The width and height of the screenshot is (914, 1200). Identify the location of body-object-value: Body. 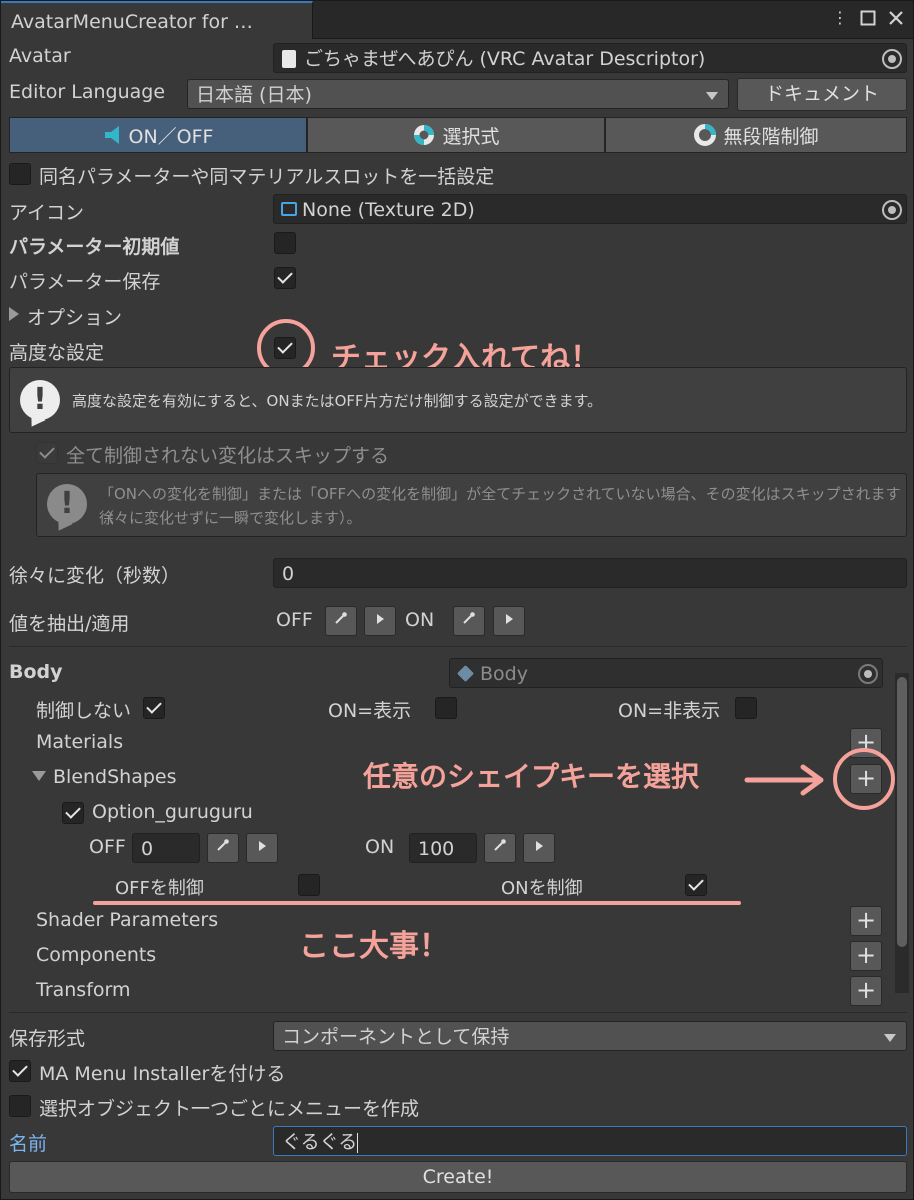
(504, 674).